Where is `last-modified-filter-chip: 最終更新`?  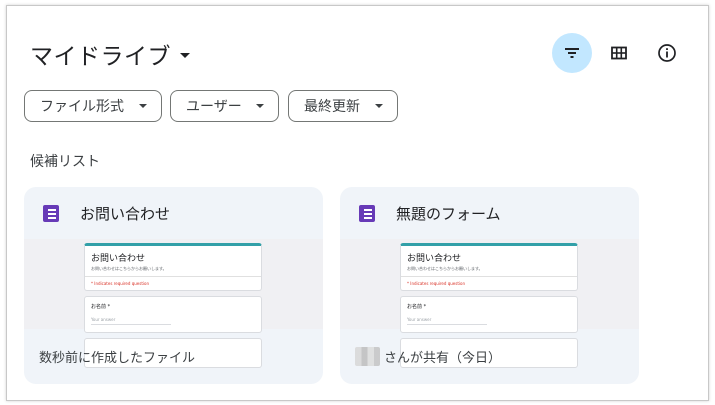 last-modified-filter-chip: 最終更新 is located at coordinates (343, 106).